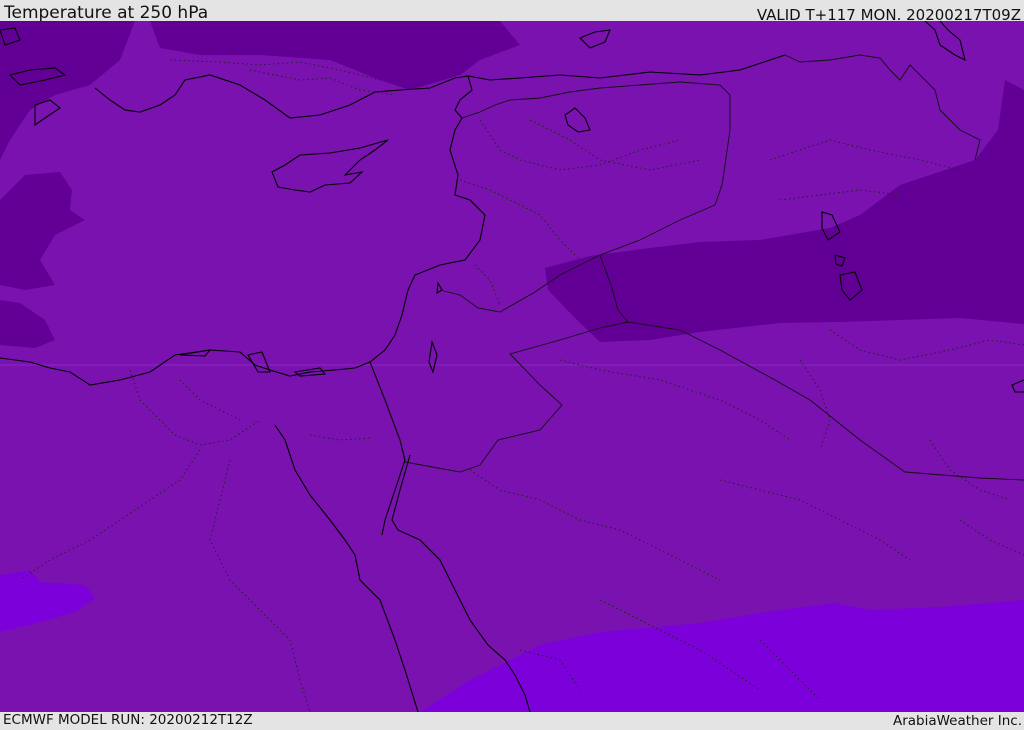 The image size is (1024, 730). Describe the element at coordinates (106, 13) in the screenshot. I see `map-title: Temperature at 250 hPa` at that location.